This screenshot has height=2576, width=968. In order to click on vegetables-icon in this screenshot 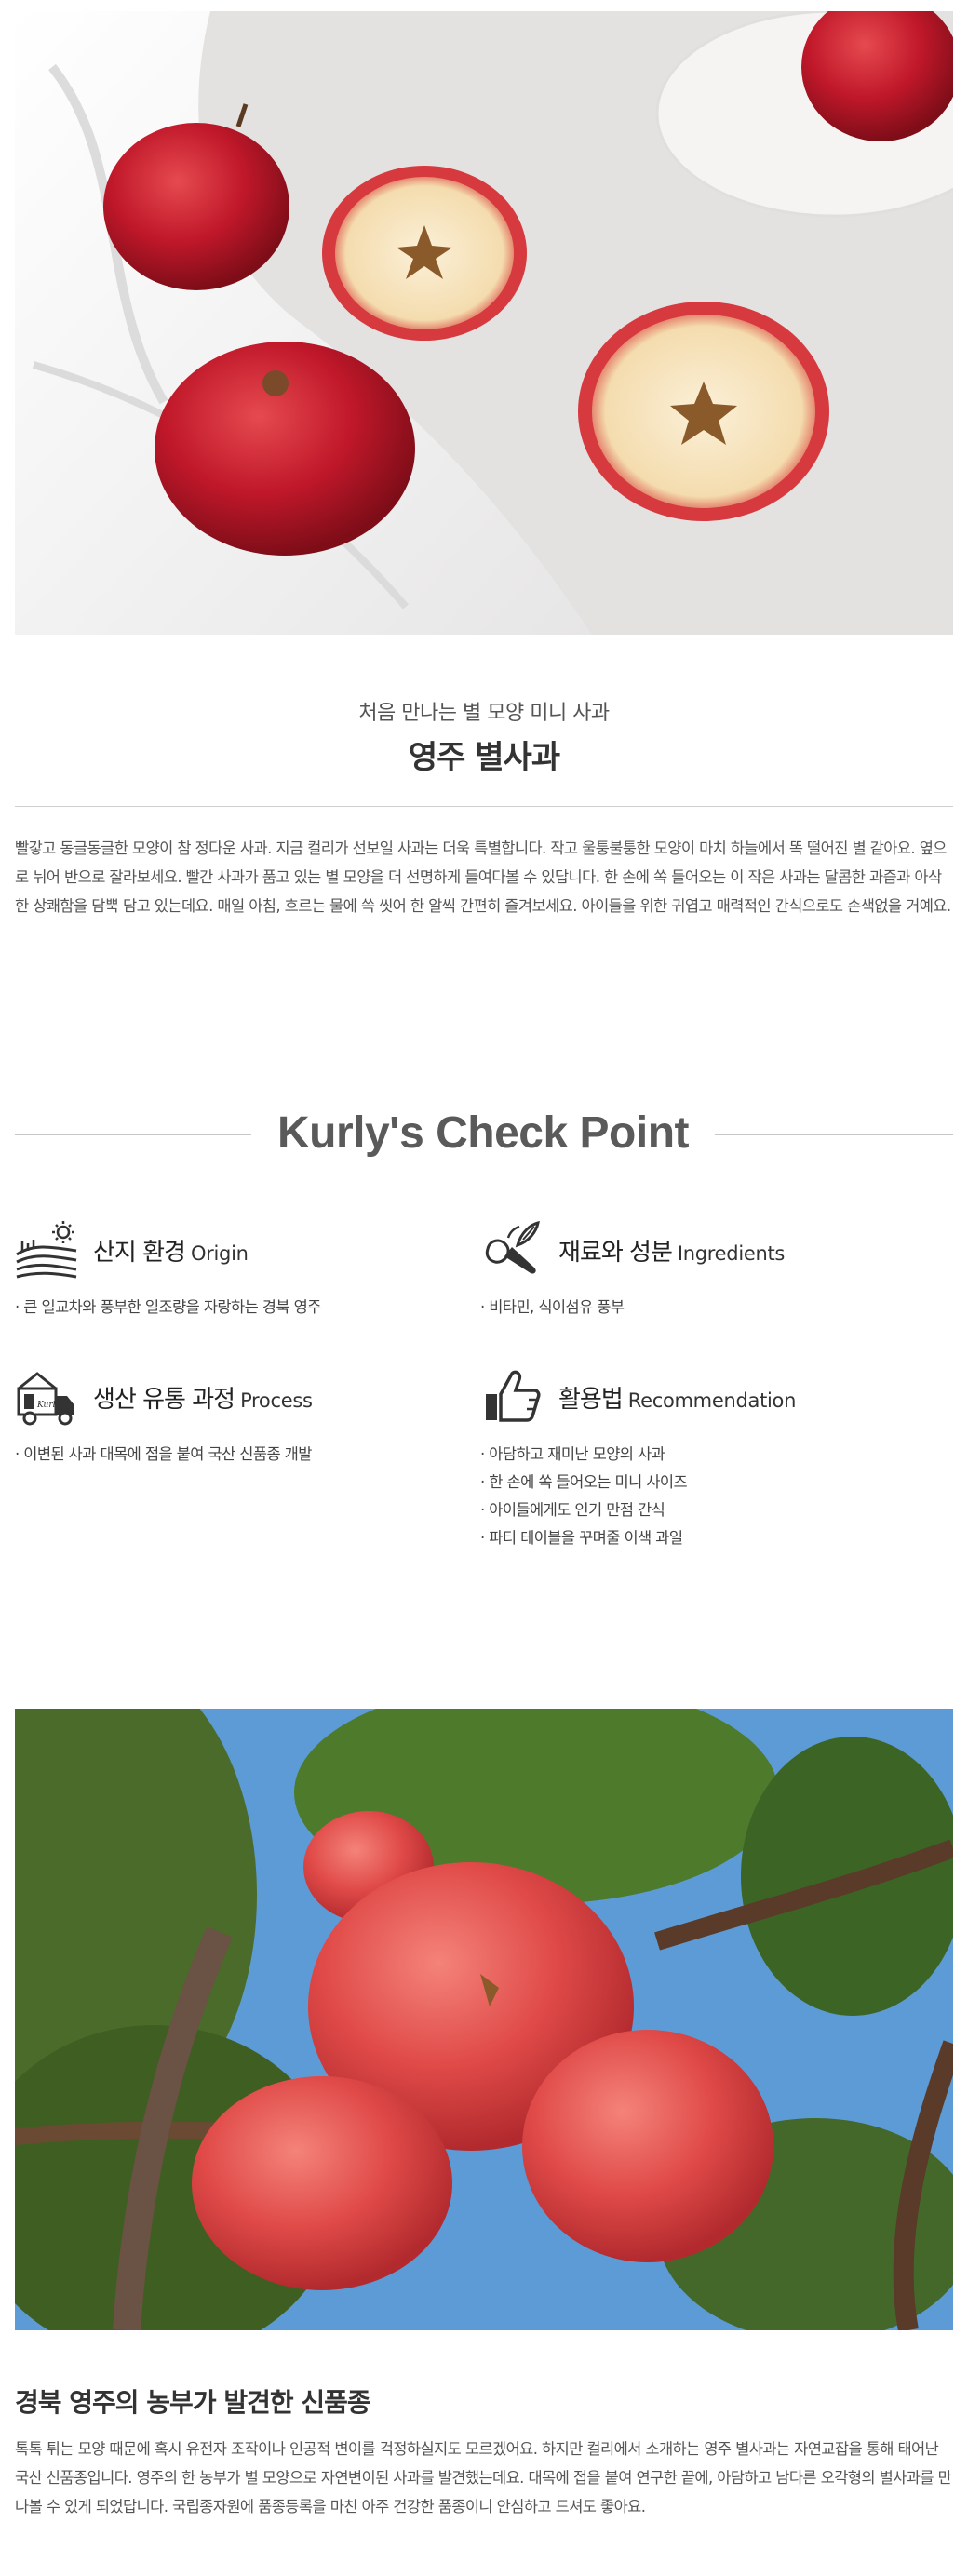, I will do `click(512, 1250)`.